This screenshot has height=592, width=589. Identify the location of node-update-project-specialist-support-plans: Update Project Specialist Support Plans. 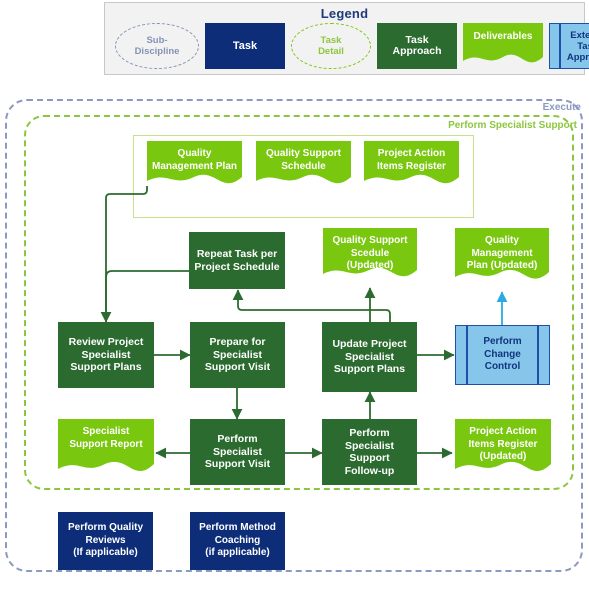
(369, 357).